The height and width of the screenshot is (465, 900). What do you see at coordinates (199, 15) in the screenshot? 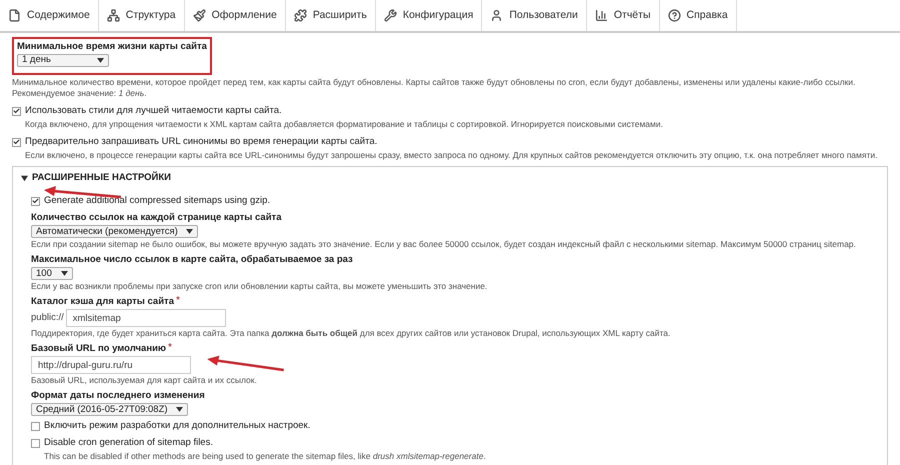
I see `brush-icon` at bounding box center [199, 15].